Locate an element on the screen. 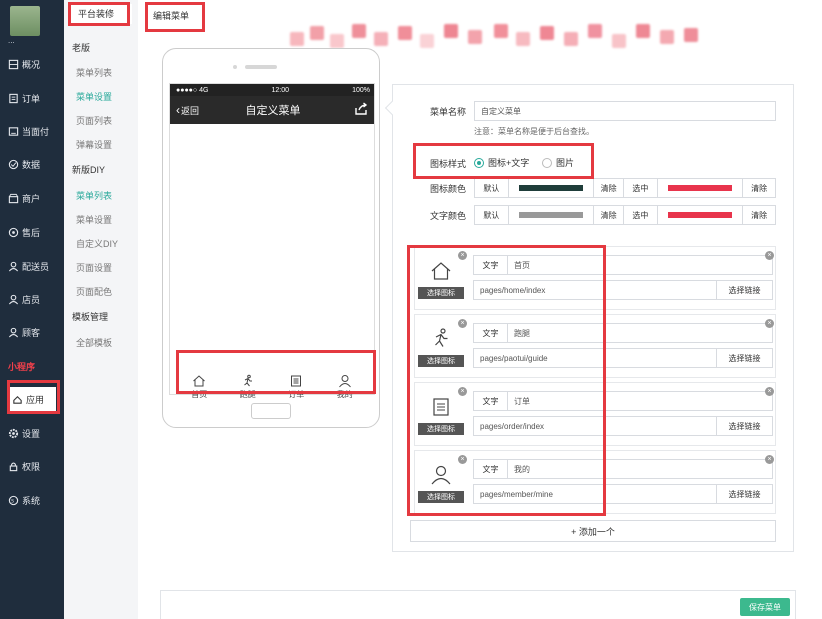  style-radio-image: 图片 is located at coordinates (558, 162).